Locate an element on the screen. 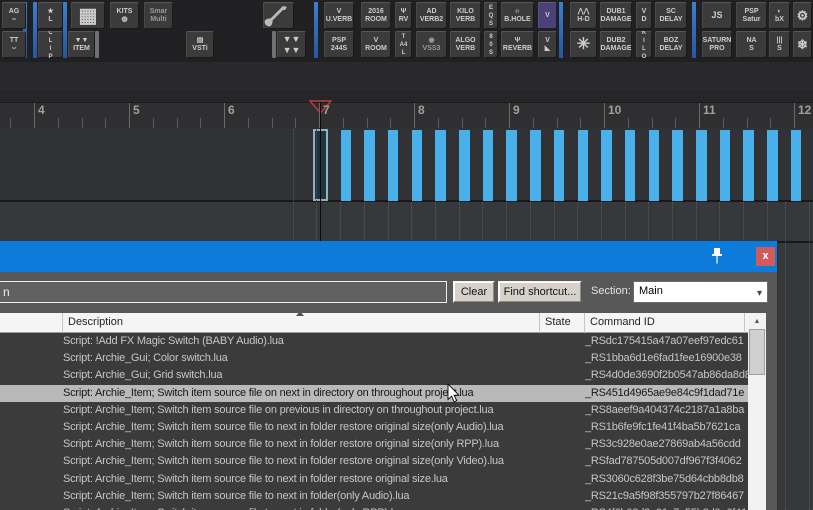  list-scrollbar: ▲ is located at coordinates (757, 411).